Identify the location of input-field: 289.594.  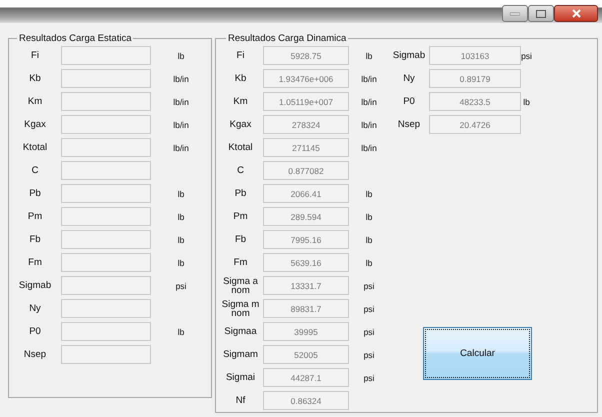
(306, 216).